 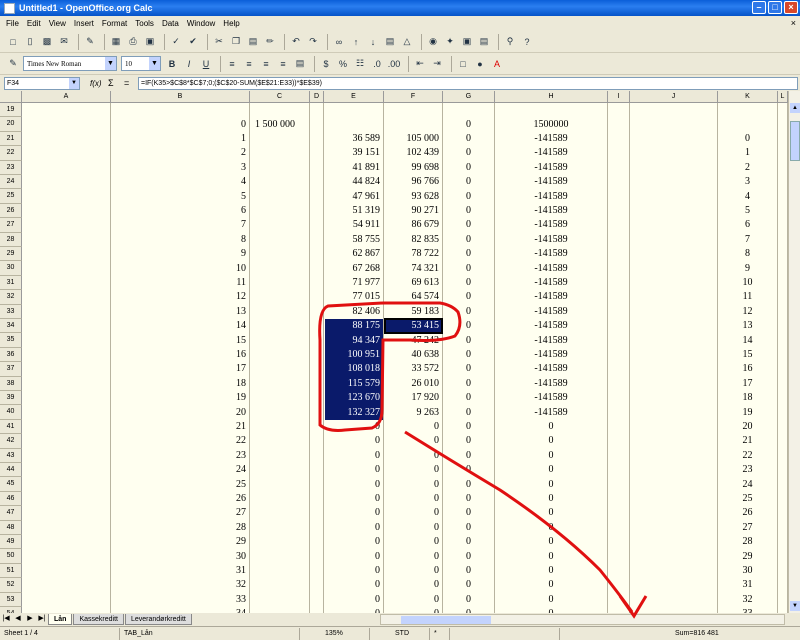 What do you see at coordinates (468, 600) in the screenshot?
I see `cell-g53: 0` at bounding box center [468, 600].